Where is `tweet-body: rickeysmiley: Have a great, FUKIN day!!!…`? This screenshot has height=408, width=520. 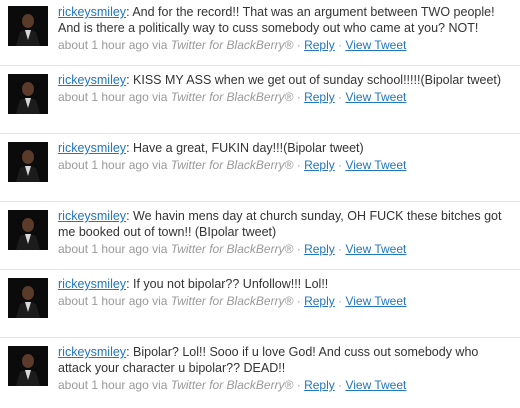 tweet-body: rickeysmiley: Have a great, FUKIN day!!!… is located at coordinates (286, 156).